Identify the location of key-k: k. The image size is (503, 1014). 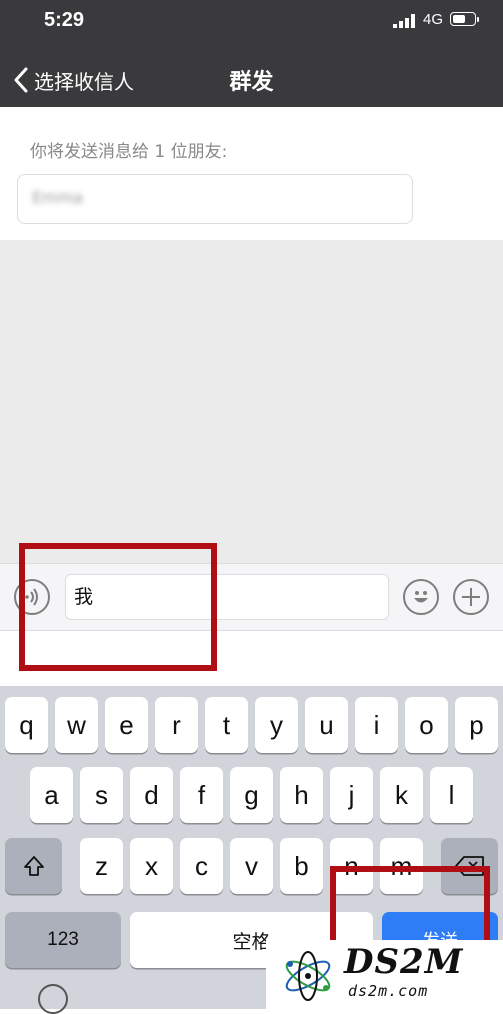
(401, 795).